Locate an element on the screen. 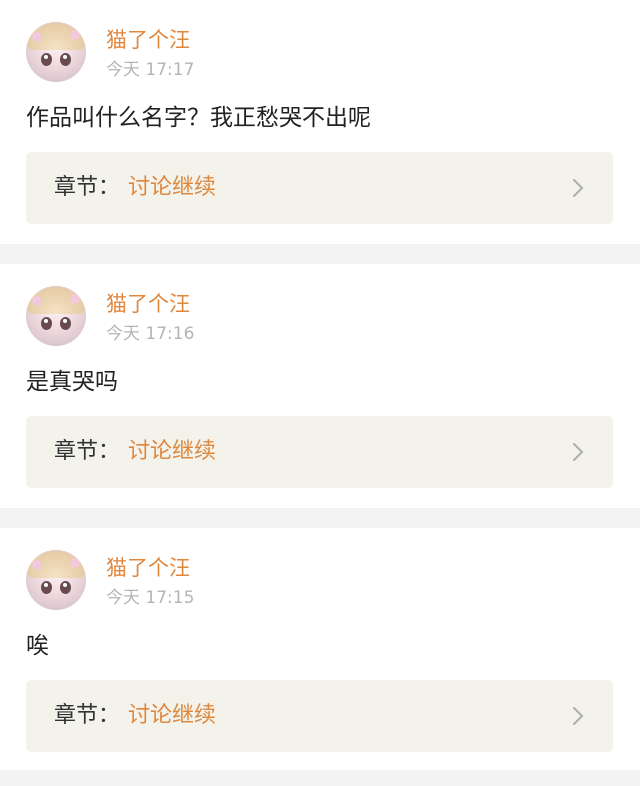 The height and width of the screenshot is (786, 640). timestamp: 今天 17:16 is located at coordinates (150, 334).